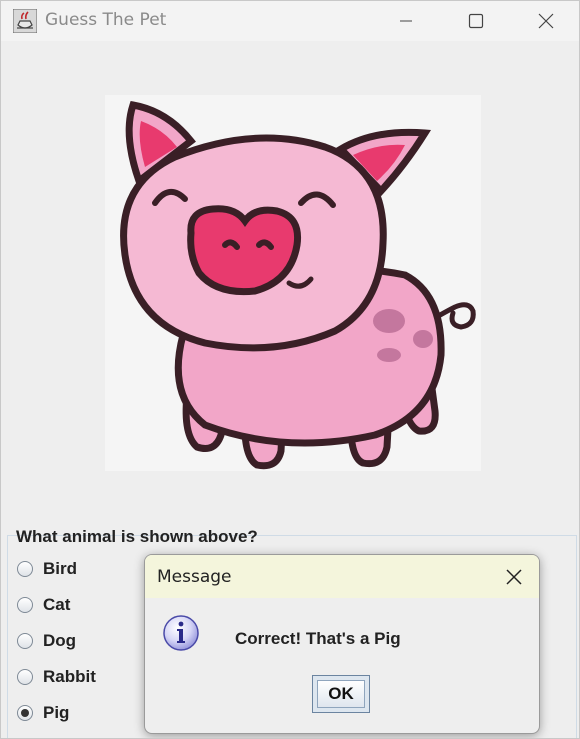 The height and width of the screenshot is (739, 580). What do you see at coordinates (137, 536) in the screenshot?
I see `question-label: What animal is shown above?` at bounding box center [137, 536].